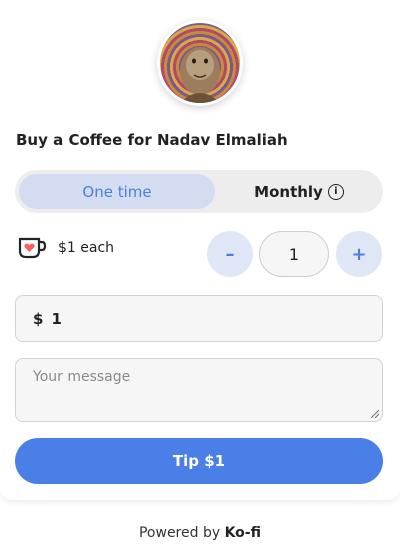  I want to click on coffee-cup-heart-icon, so click(32, 248).